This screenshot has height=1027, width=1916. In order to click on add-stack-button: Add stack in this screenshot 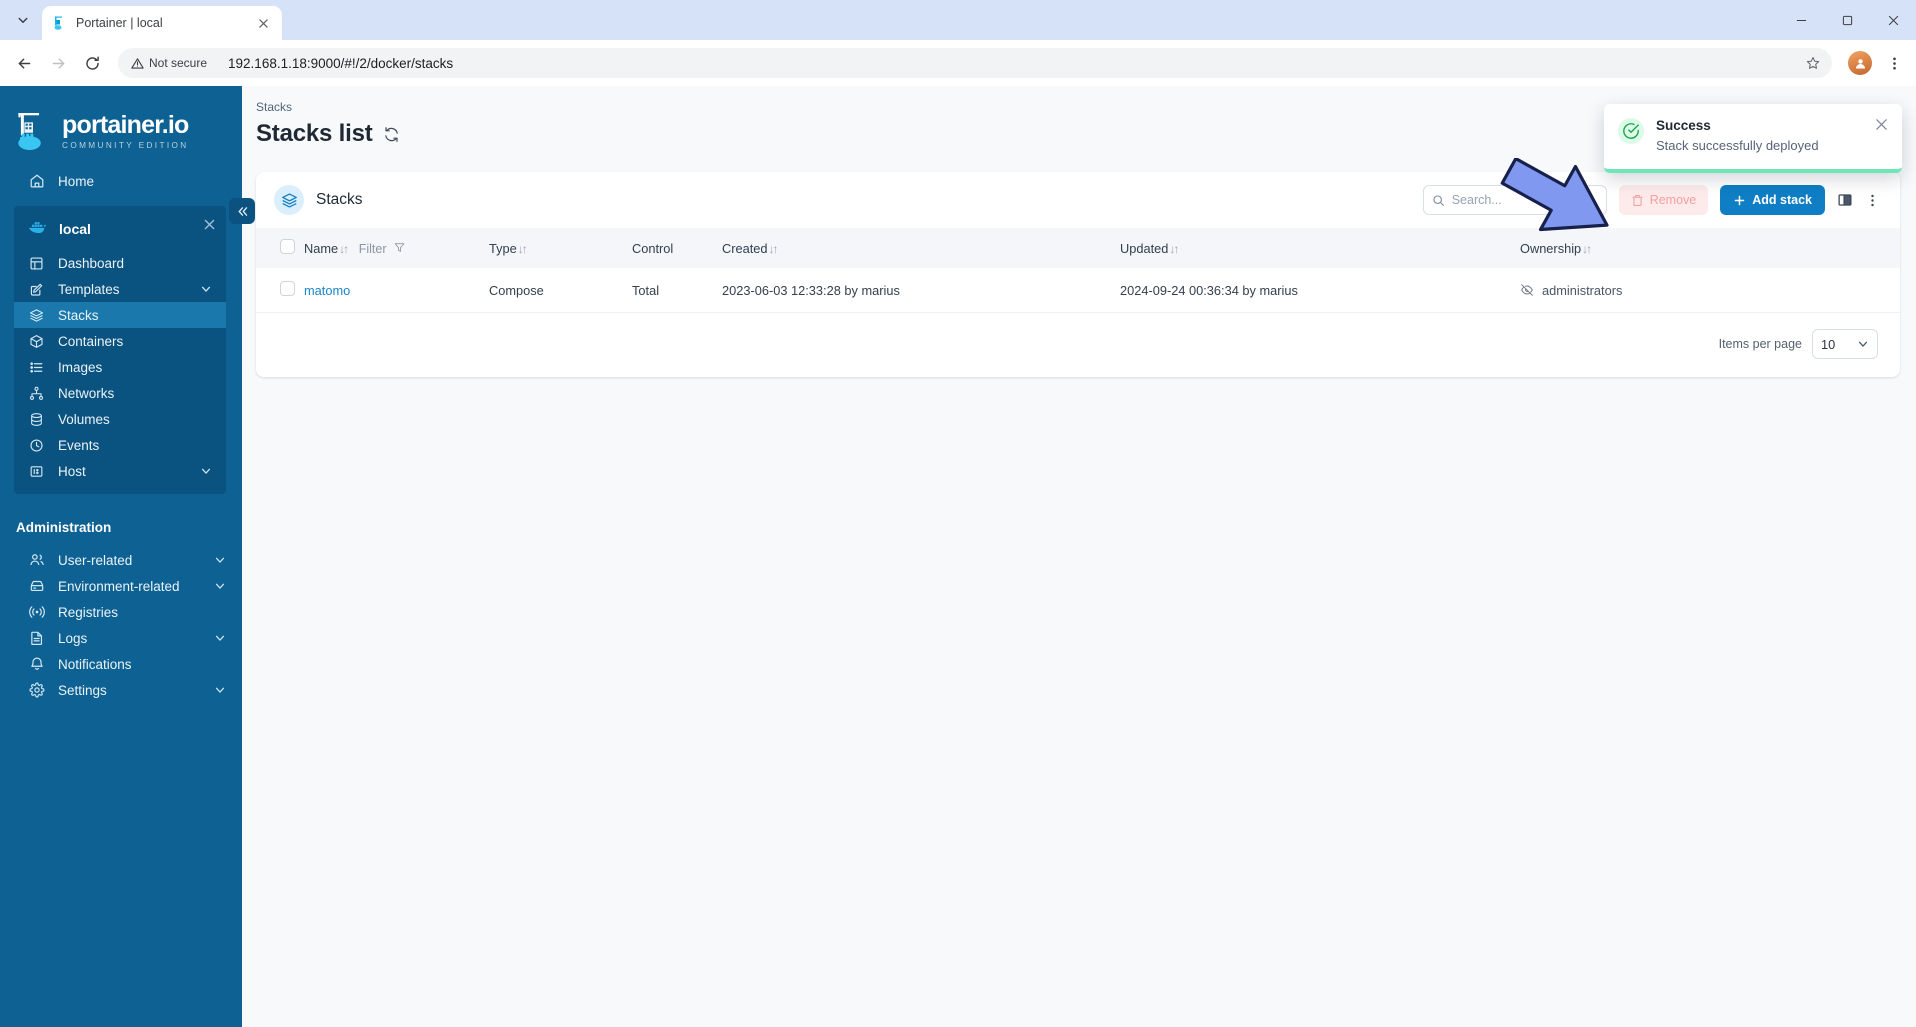, I will do `click(1772, 200)`.